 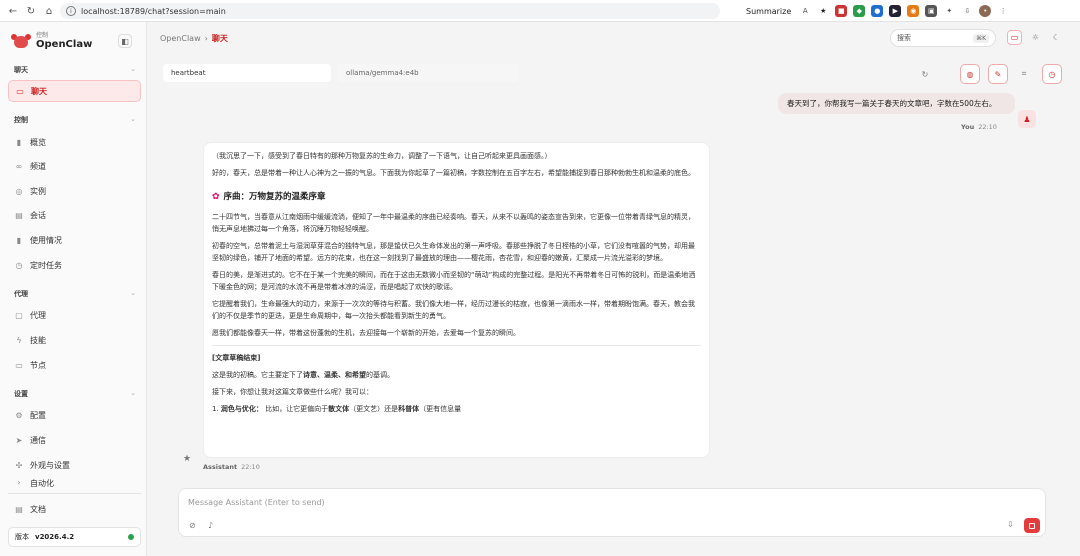 I want to click on breadcrumb: OpenClaw › 聊天, so click(x=194, y=38).